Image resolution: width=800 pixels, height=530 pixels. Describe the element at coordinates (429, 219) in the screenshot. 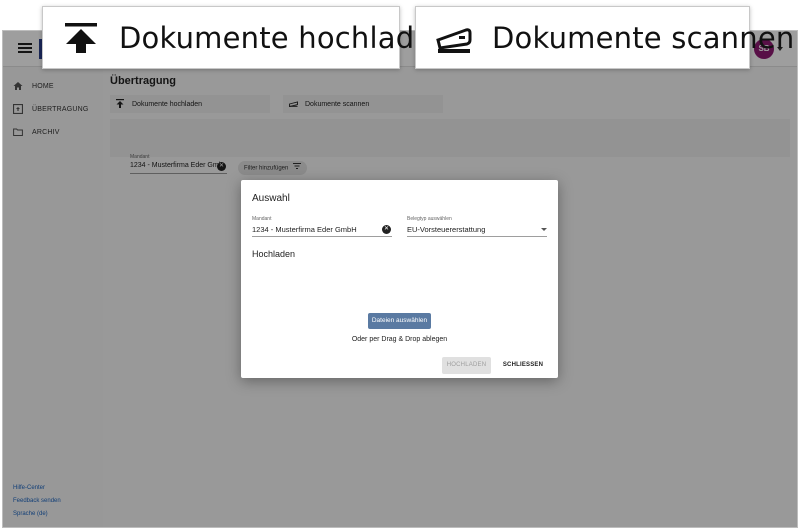

I see `belegtyp-label: Belegtyp auswählen` at that location.